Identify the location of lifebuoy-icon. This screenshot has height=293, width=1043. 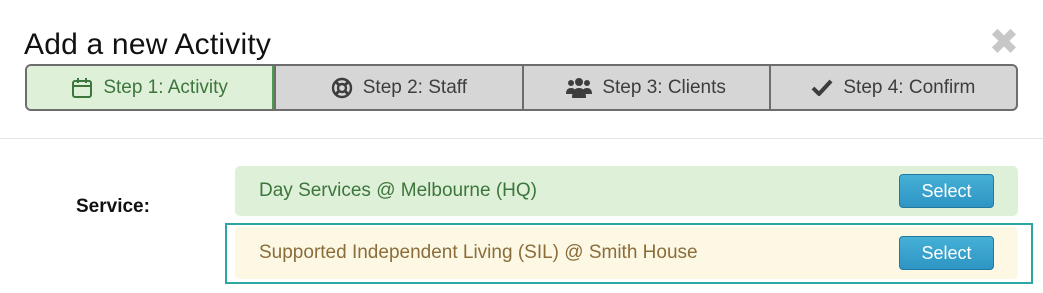
(342, 88).